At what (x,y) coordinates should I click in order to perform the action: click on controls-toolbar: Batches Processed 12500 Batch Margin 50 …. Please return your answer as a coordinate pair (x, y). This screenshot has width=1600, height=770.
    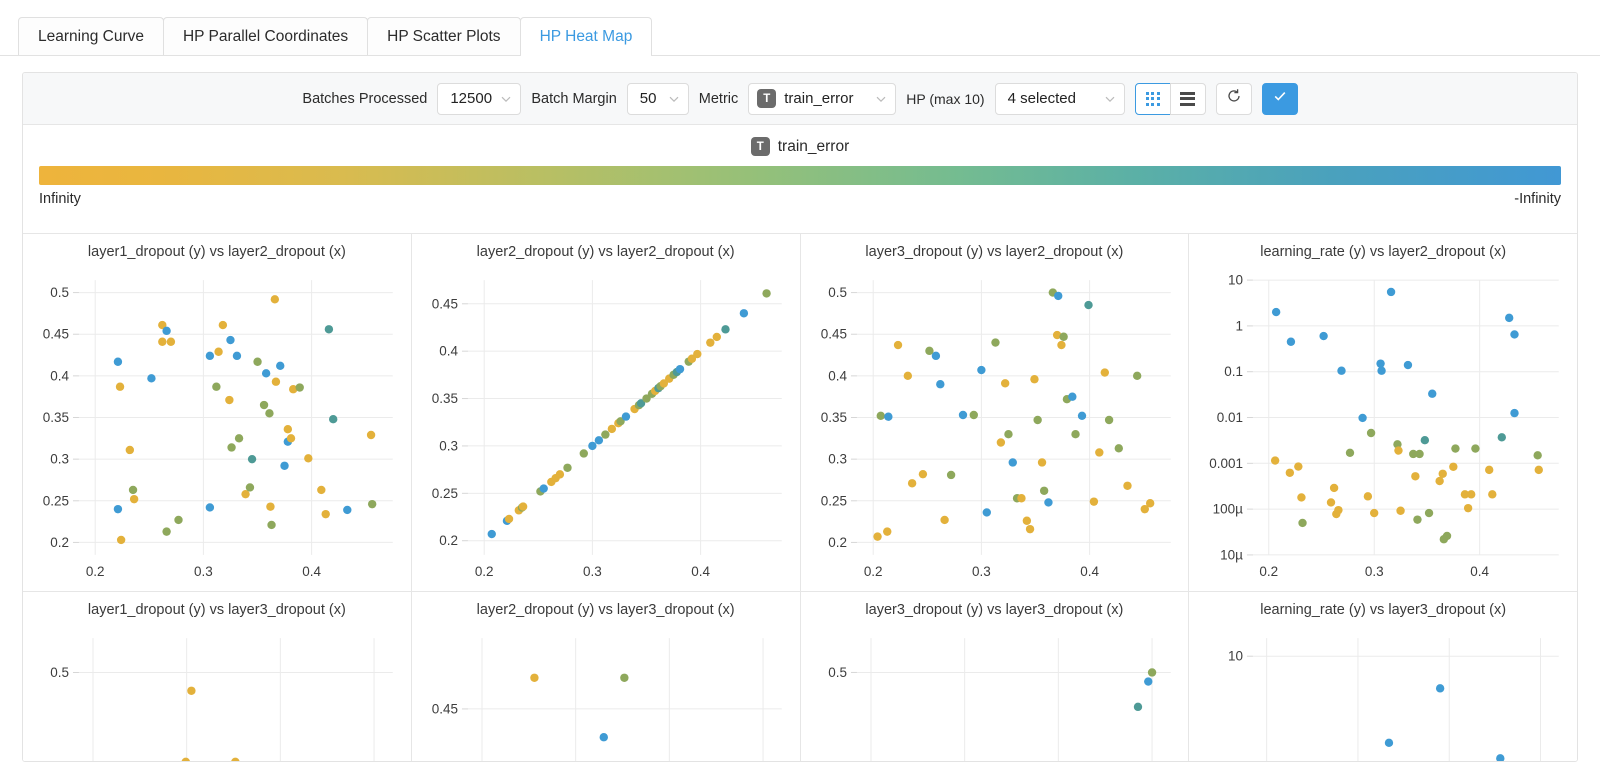
    Looking at the image, I should click on (800, 99).